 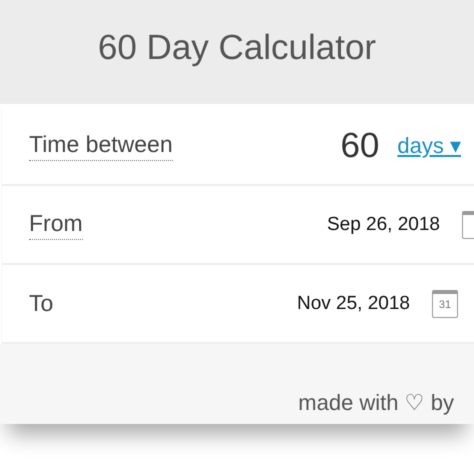 I want to click on calculator-title: 60 Day Calculator, so click(x=237, y=48).